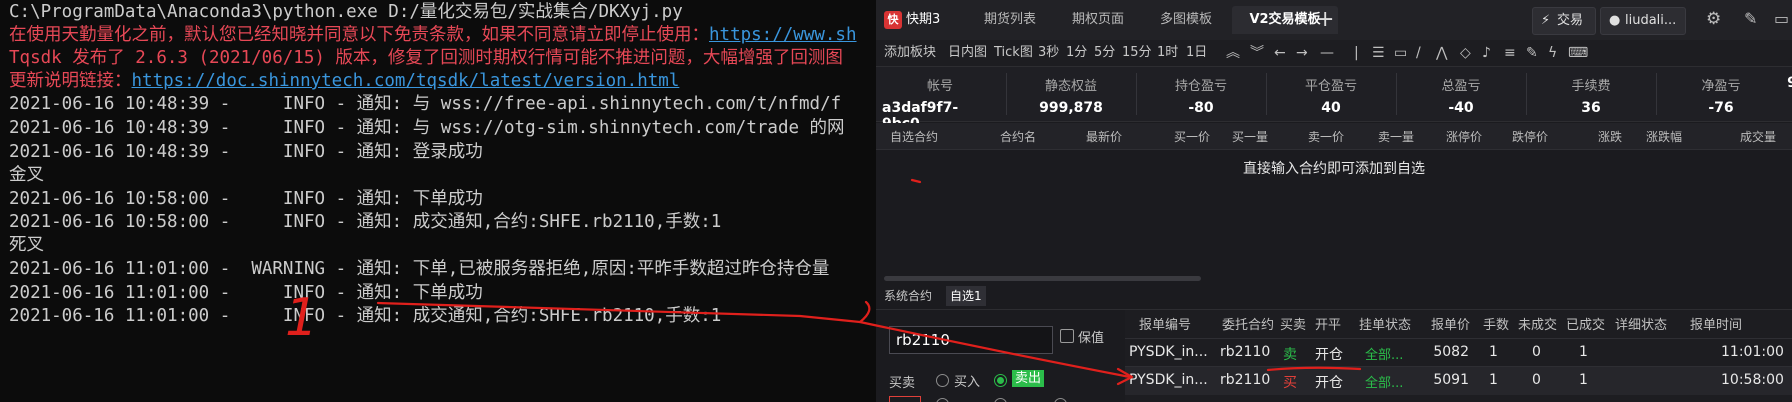 The width and height of the screenshot is (1792, 402). Describe the element at coordinates (1385, 323) in the screenshot. I see `orders-col-status: 挂单状态` at that location.